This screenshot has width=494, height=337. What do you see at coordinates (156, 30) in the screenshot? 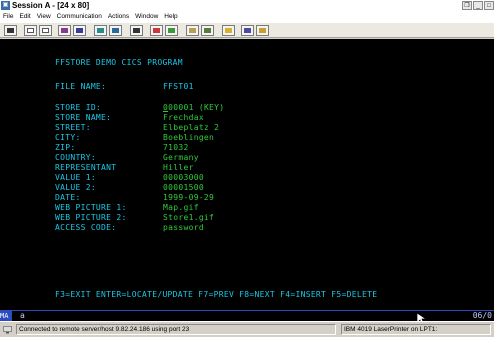
I see `record-macro-icon` at bounding box center [156, 30].